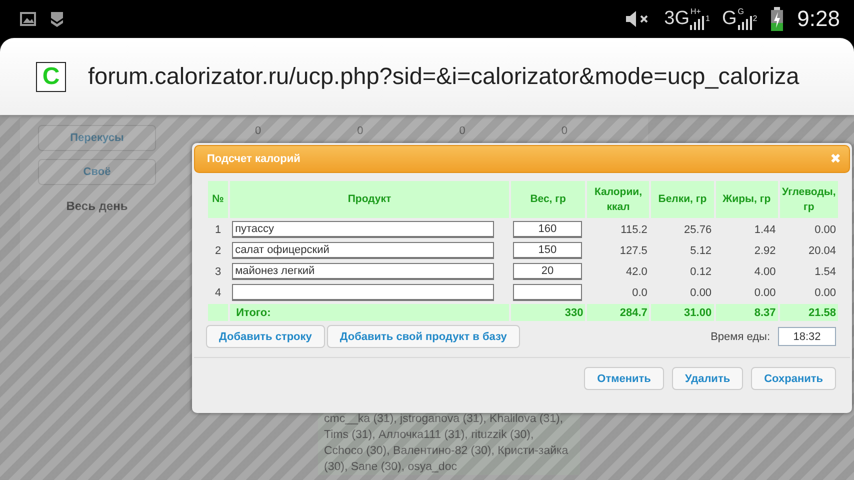  I want to click on weight-input, so click(547, 292).